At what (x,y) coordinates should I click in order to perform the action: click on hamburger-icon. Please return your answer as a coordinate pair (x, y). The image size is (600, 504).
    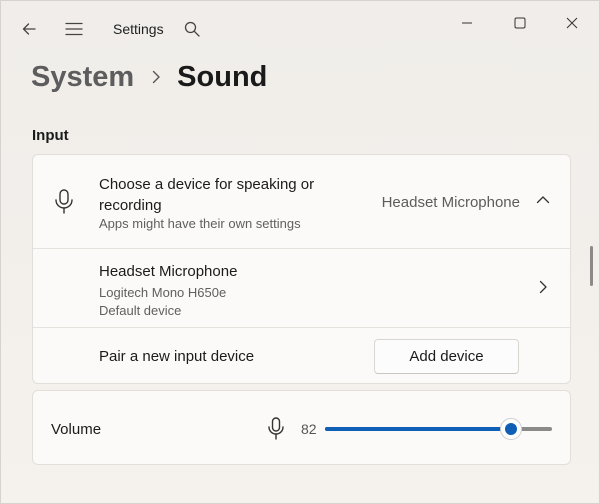
    Looking at the image, I should click on (74, 29).